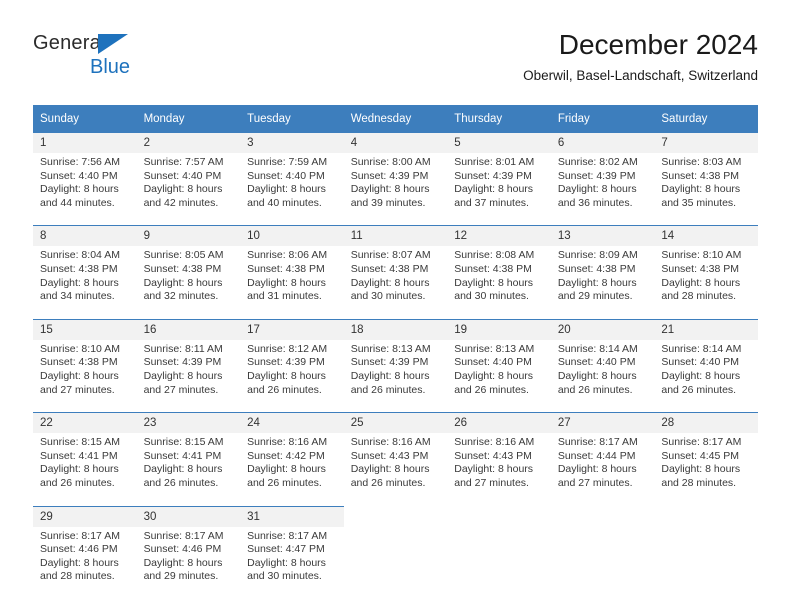 The image size is (792, 612). I want to click on page-subtitle: Oberwil, Basel-Landschaft, Switzerland, so click(640, 75).